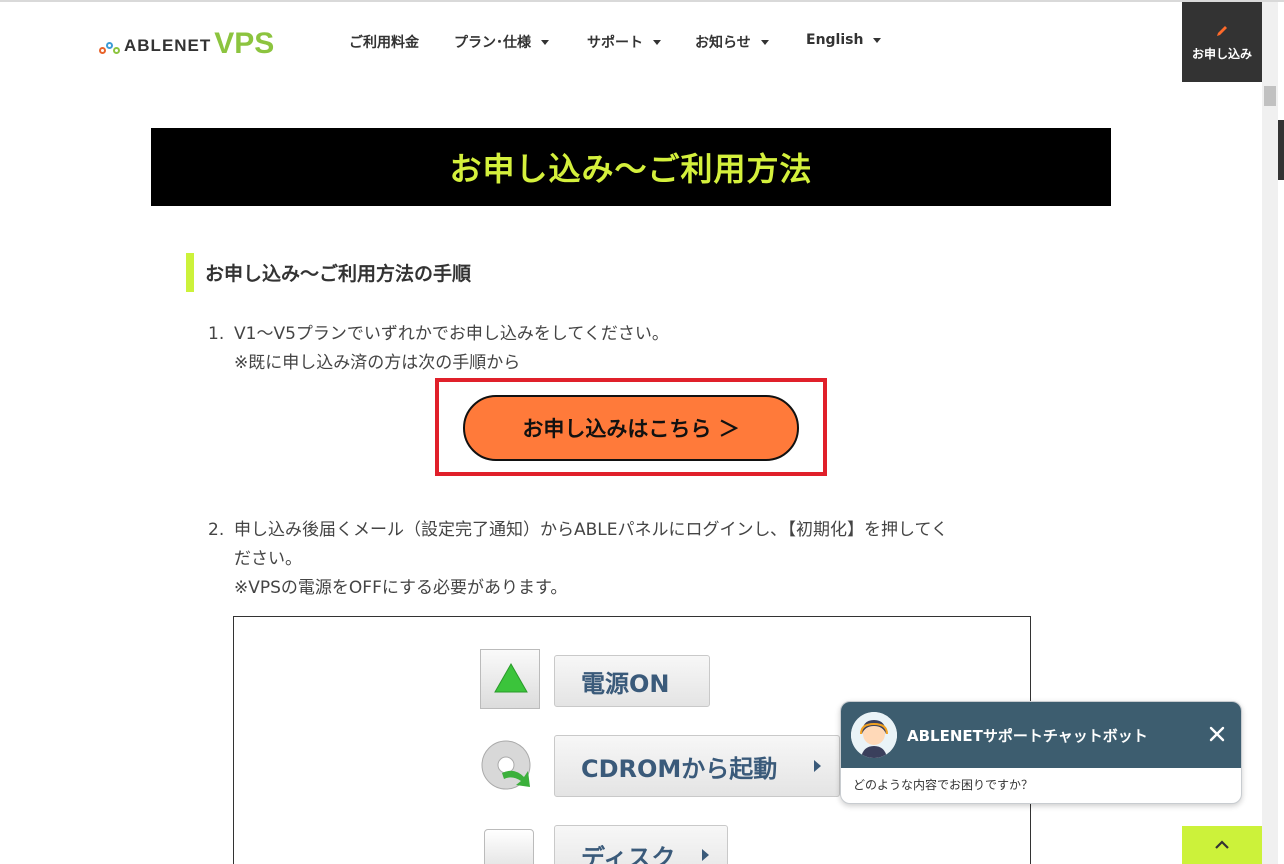 This screenshot has width=1284, height=864. I want to click on disk-button: ディスク, so click(641, 844).